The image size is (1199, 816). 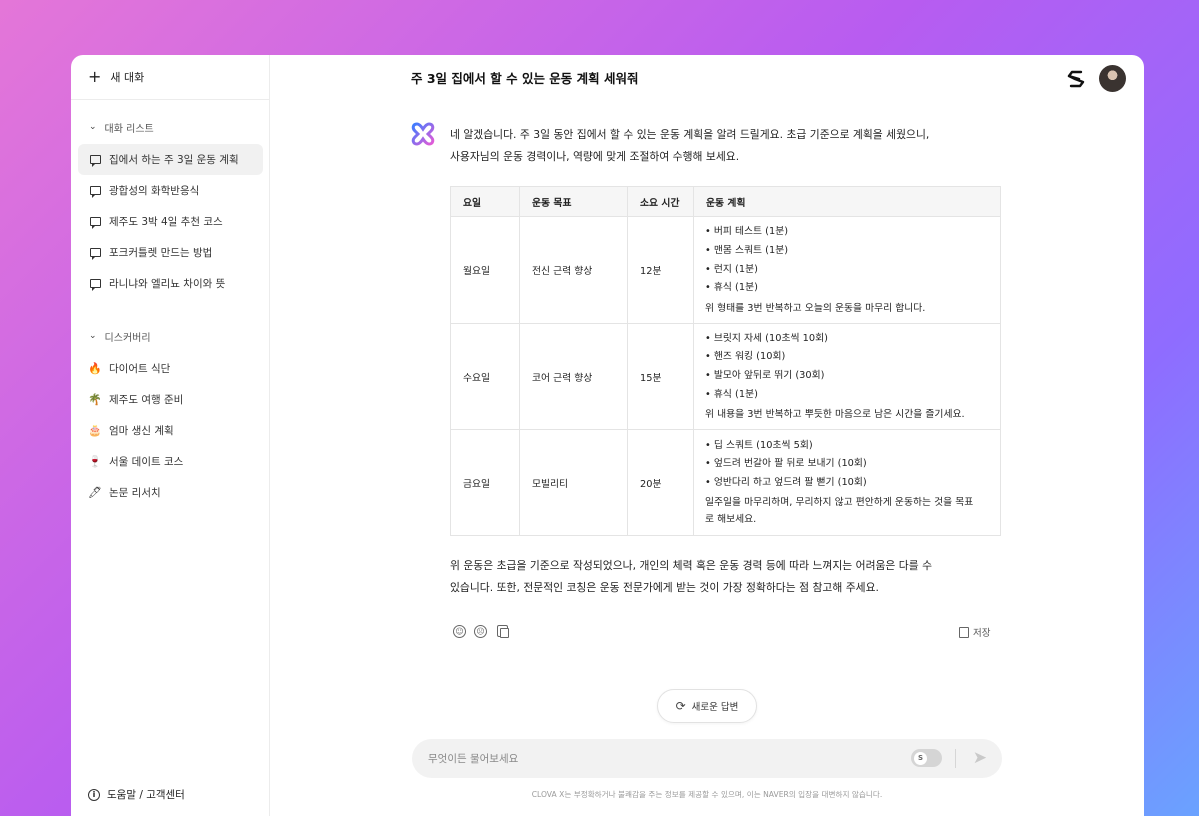 I want to click on message-actions: ☺ ☹, so click(x=481, y=631).